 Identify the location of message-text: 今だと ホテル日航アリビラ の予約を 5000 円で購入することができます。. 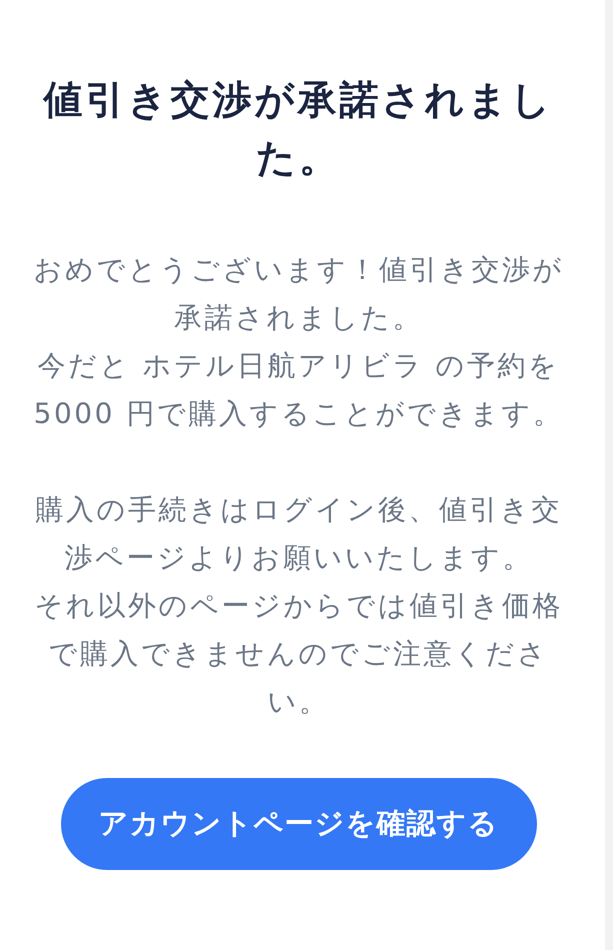
(298, 390).